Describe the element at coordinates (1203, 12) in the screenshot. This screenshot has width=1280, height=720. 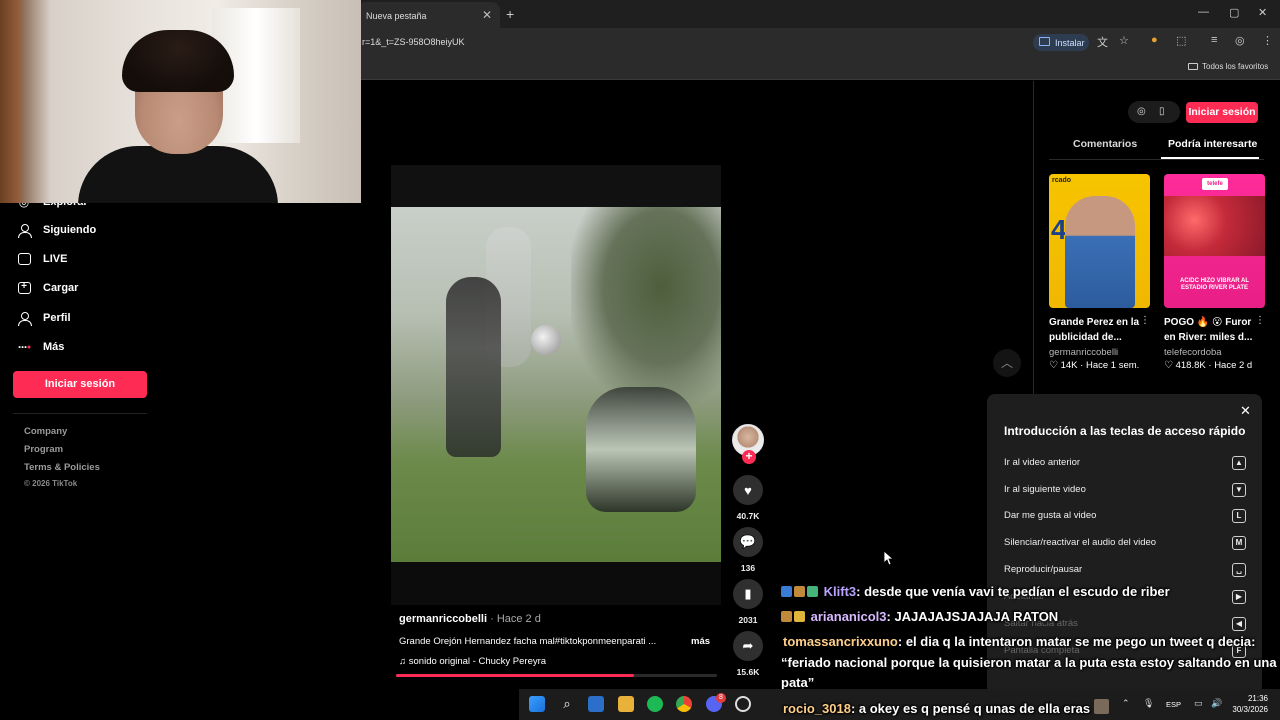
I see `minimize-icon: —` at that location.